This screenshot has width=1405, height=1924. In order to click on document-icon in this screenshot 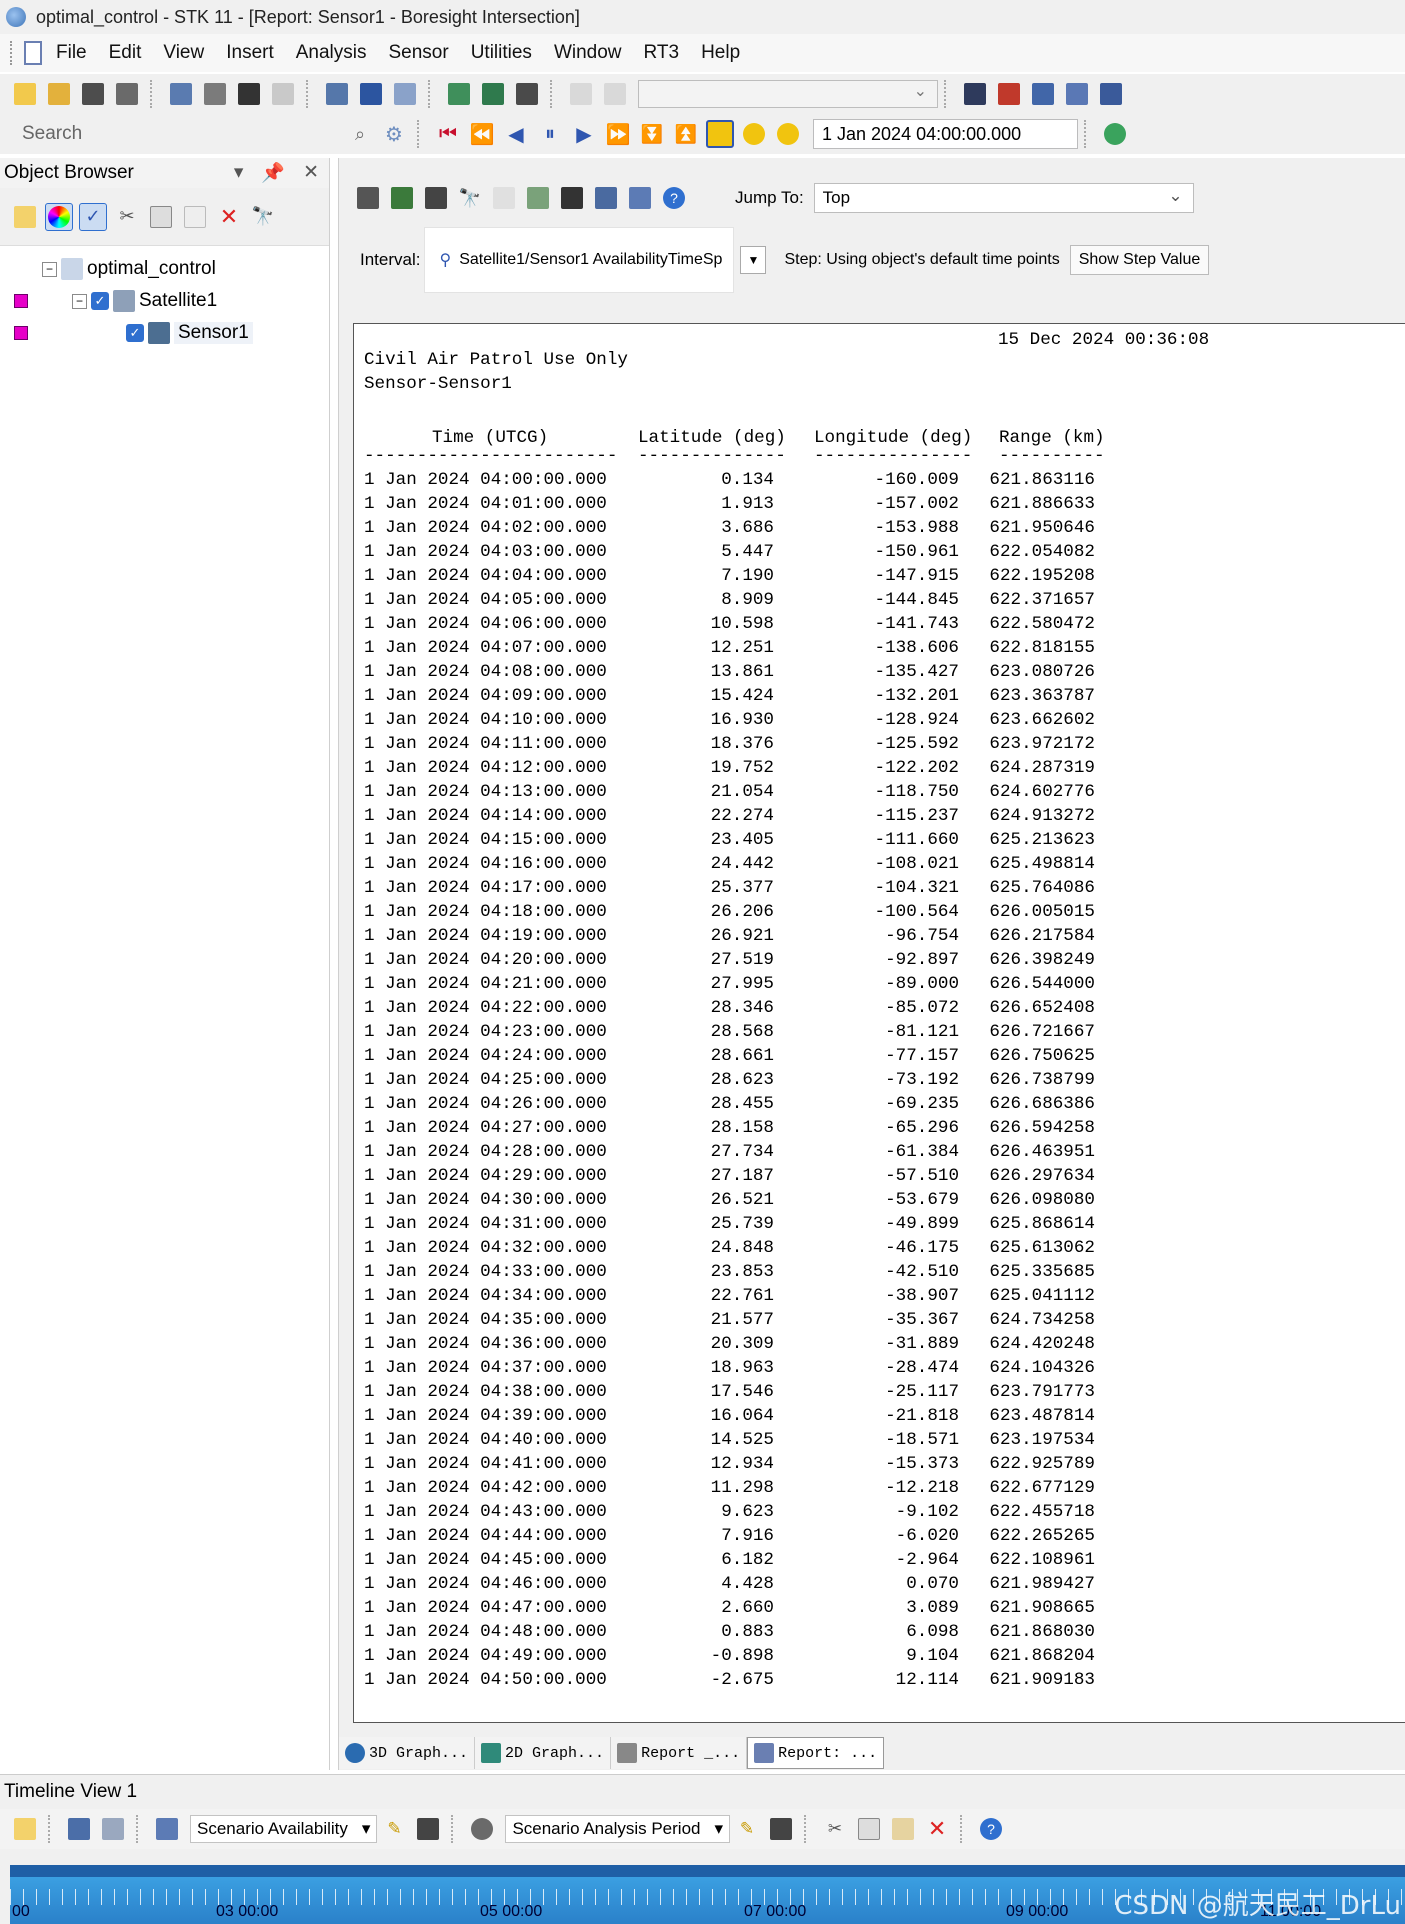, I will do `click(33, 53)`.